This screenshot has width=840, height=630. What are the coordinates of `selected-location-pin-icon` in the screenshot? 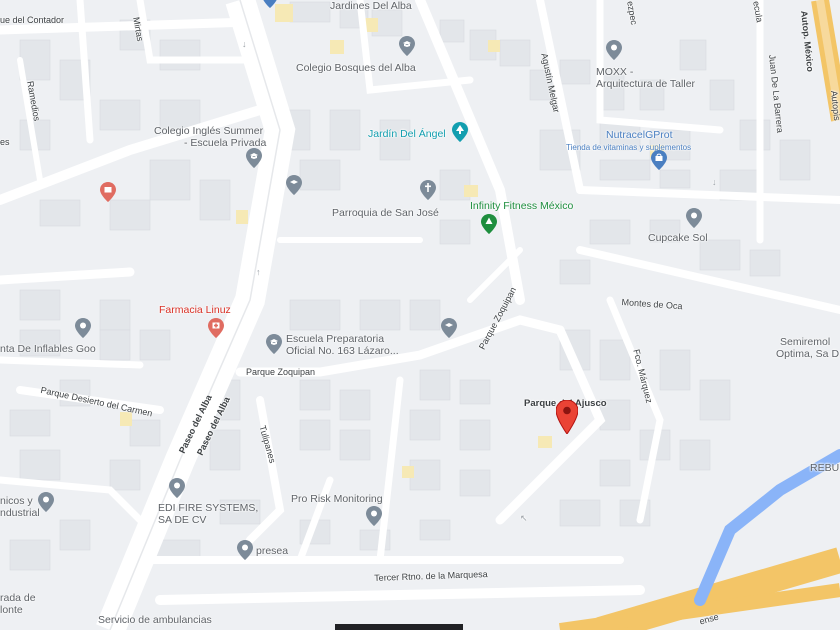 It's located at (567, 417).